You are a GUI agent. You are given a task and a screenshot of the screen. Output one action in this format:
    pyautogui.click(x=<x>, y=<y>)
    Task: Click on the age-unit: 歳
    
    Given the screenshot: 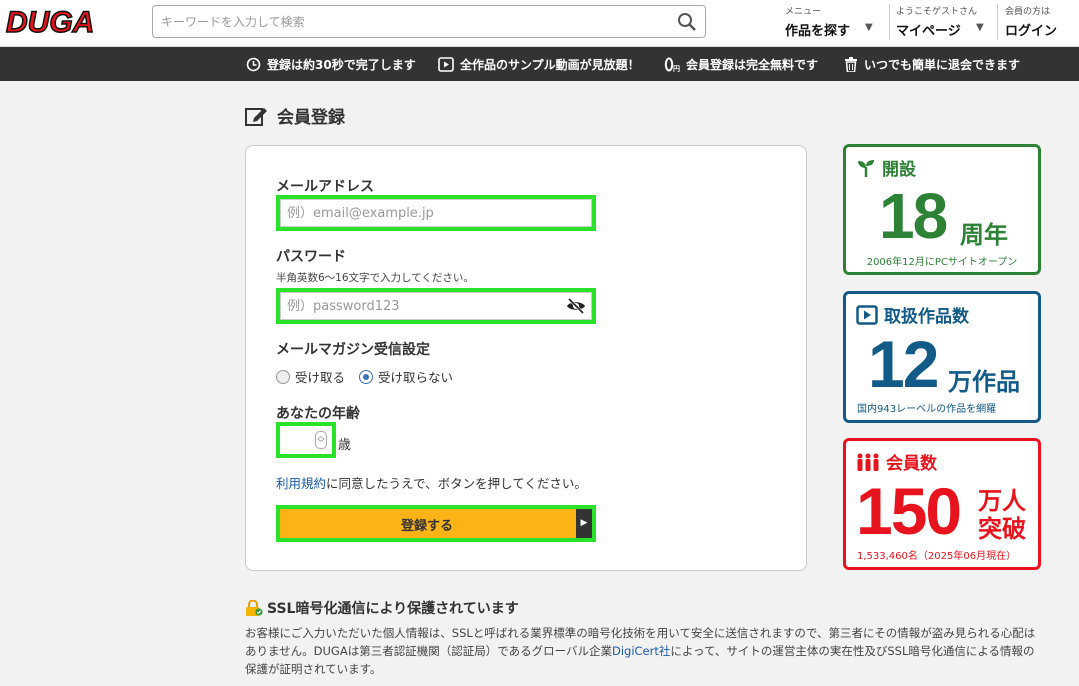 What is the action you would take?
    pyautogui.click(x=345, y=445)
    